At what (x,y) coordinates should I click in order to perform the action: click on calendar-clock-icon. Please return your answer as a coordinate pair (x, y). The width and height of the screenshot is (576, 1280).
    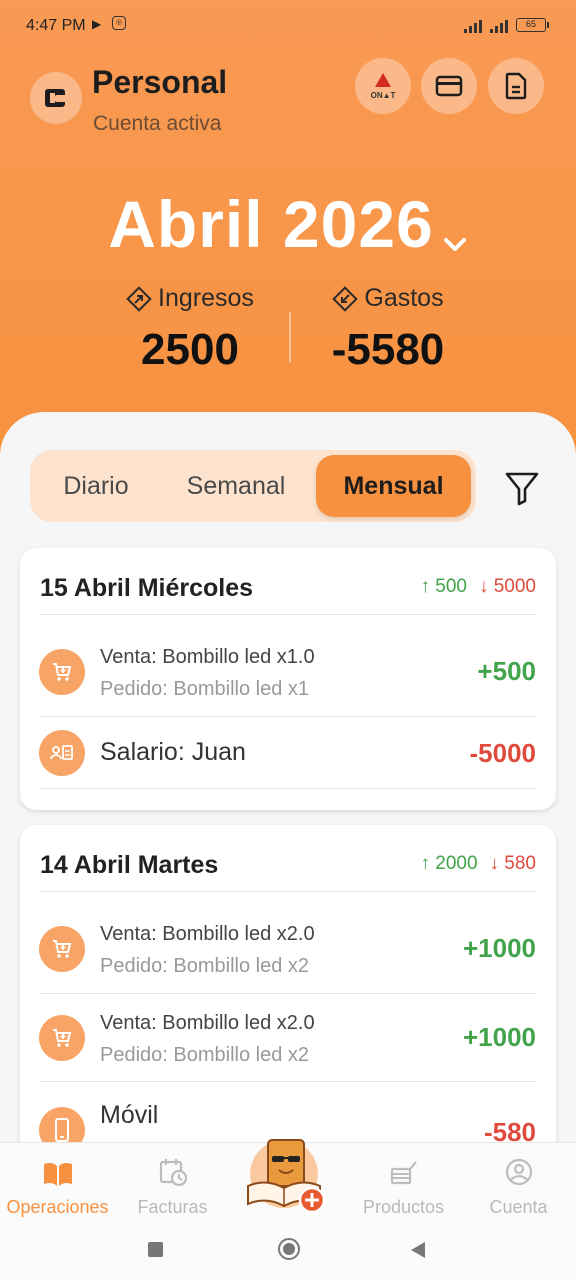
    Looking at the image, I should click on (172, 1165).